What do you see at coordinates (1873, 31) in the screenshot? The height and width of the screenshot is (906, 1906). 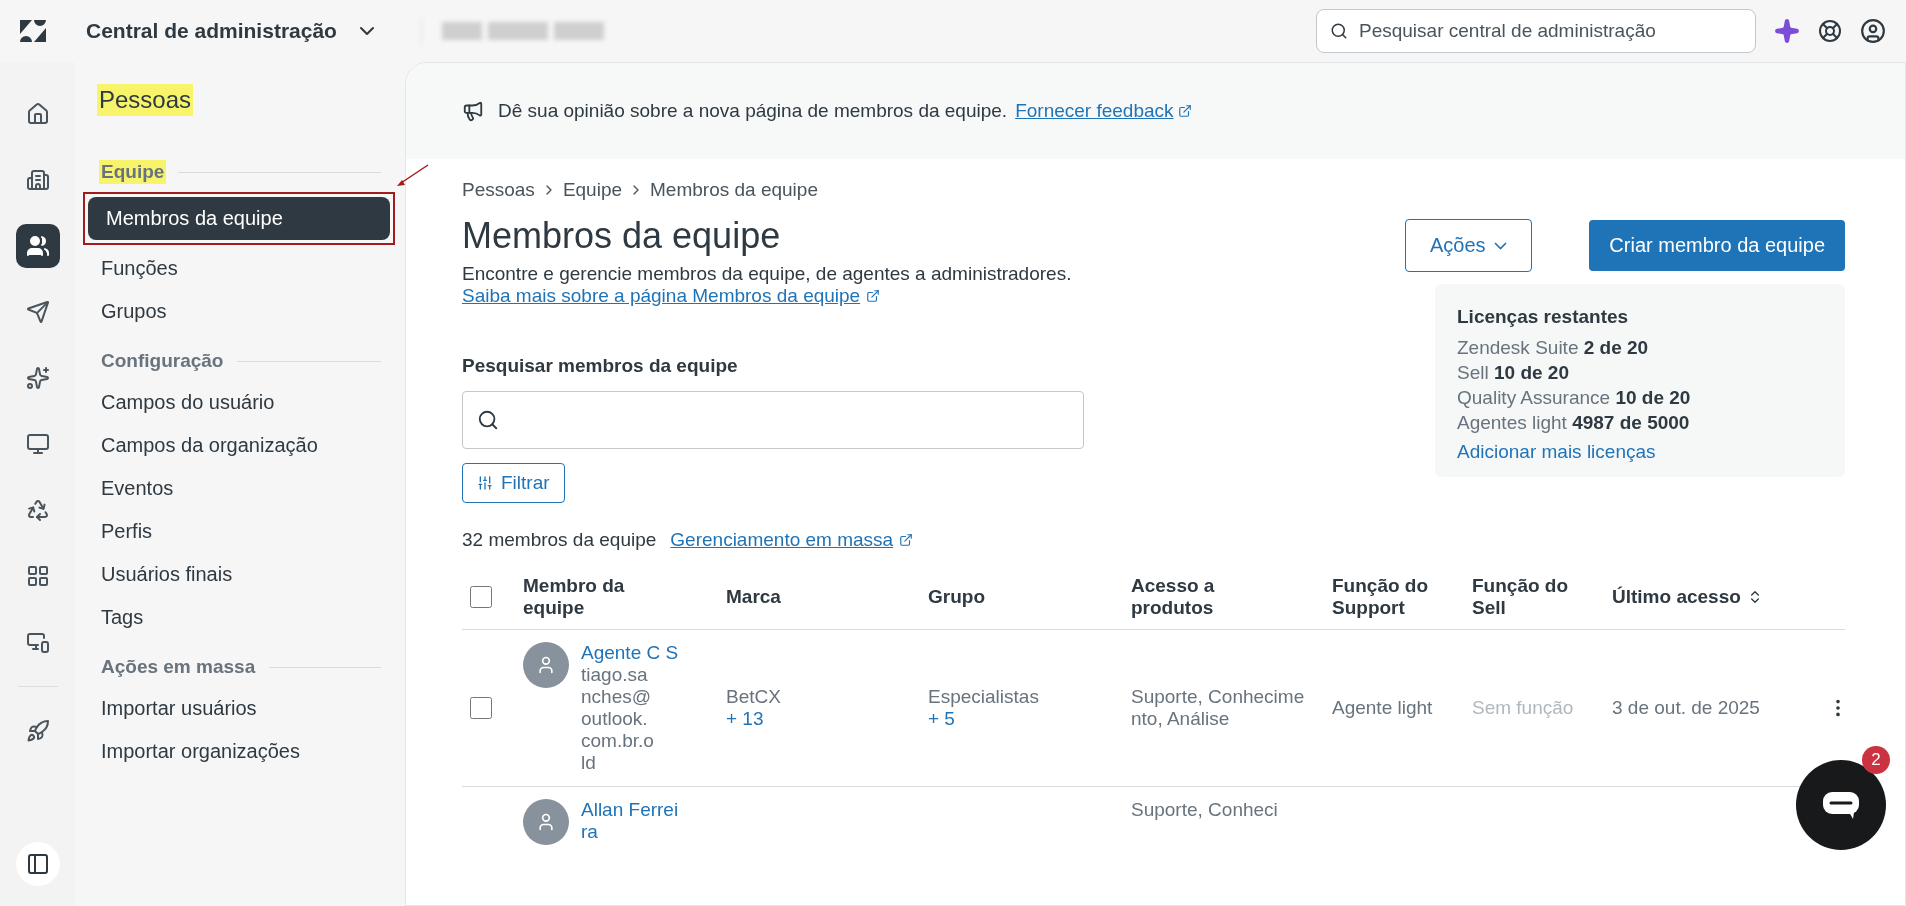 I see `user-avatar-icon` at bounding box center [1873, 31].